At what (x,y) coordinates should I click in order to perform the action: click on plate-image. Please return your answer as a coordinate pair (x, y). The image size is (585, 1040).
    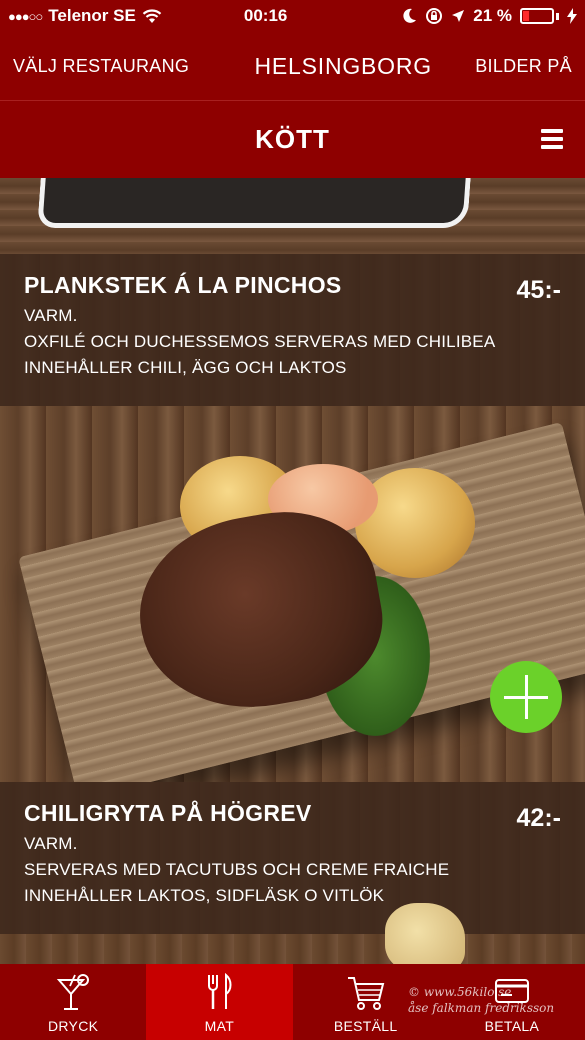
    Looking at the image, I should click on (255, 203).